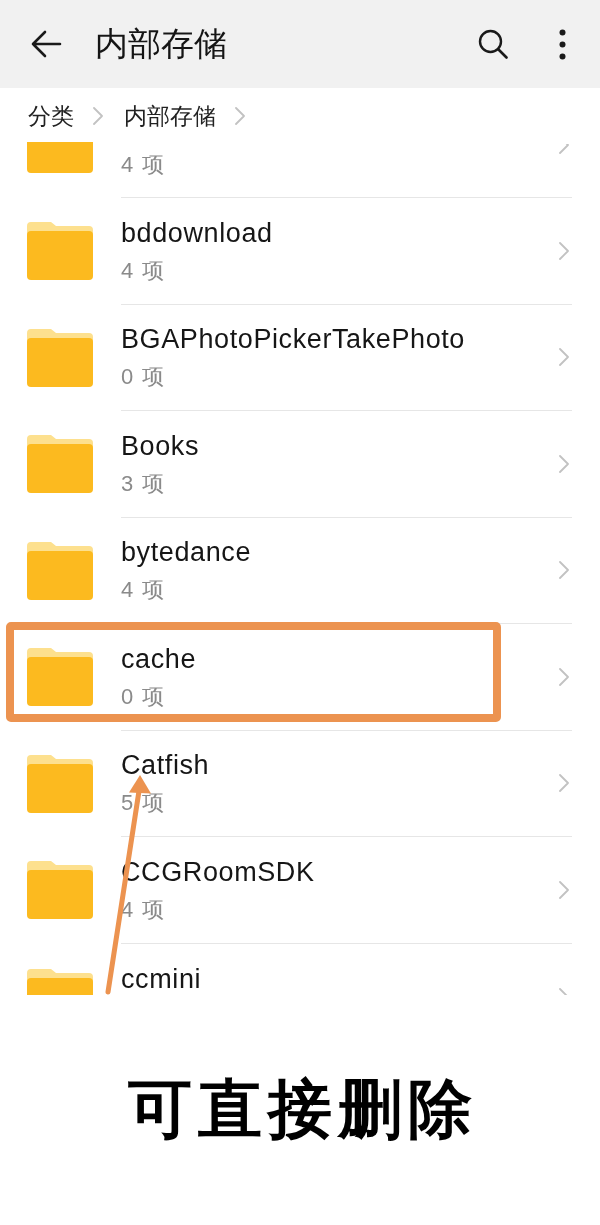 The height and width of the screenshot is (1225, 600). Describe the element at coordinates (143, 483) in the screenshot. I see `item-count: 3 项` at that location.